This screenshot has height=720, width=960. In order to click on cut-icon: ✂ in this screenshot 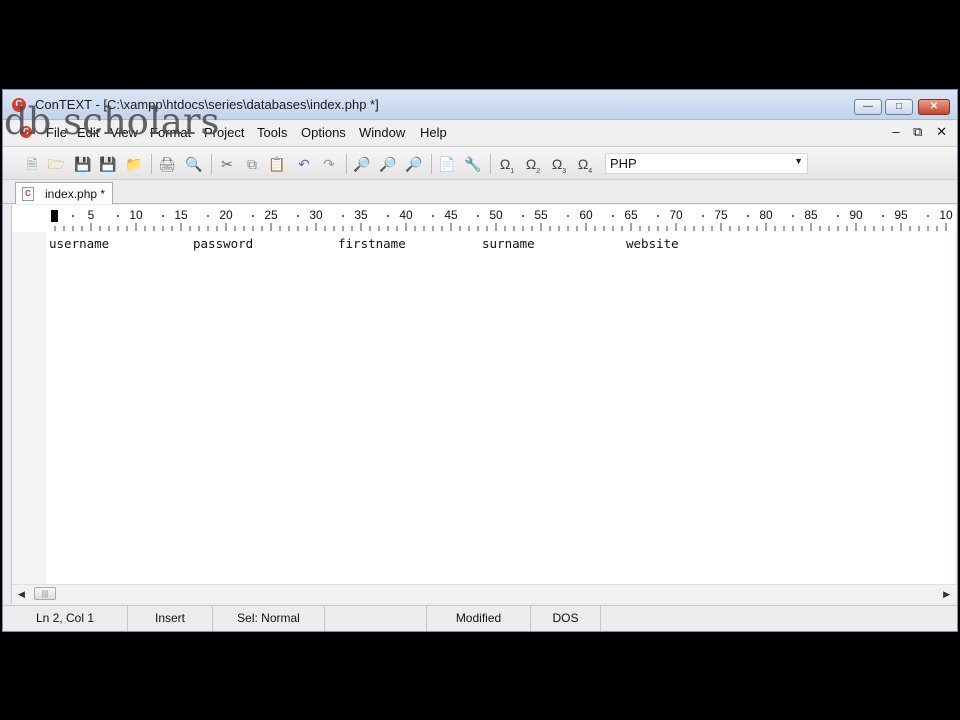, I will do `click(227, 164)`.